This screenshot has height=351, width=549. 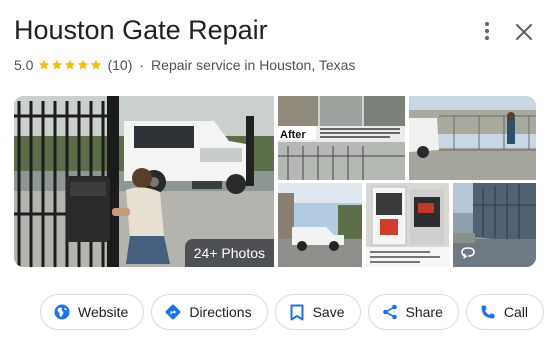 I want to click on directions-button: Directions, so click(x=209, y=312).